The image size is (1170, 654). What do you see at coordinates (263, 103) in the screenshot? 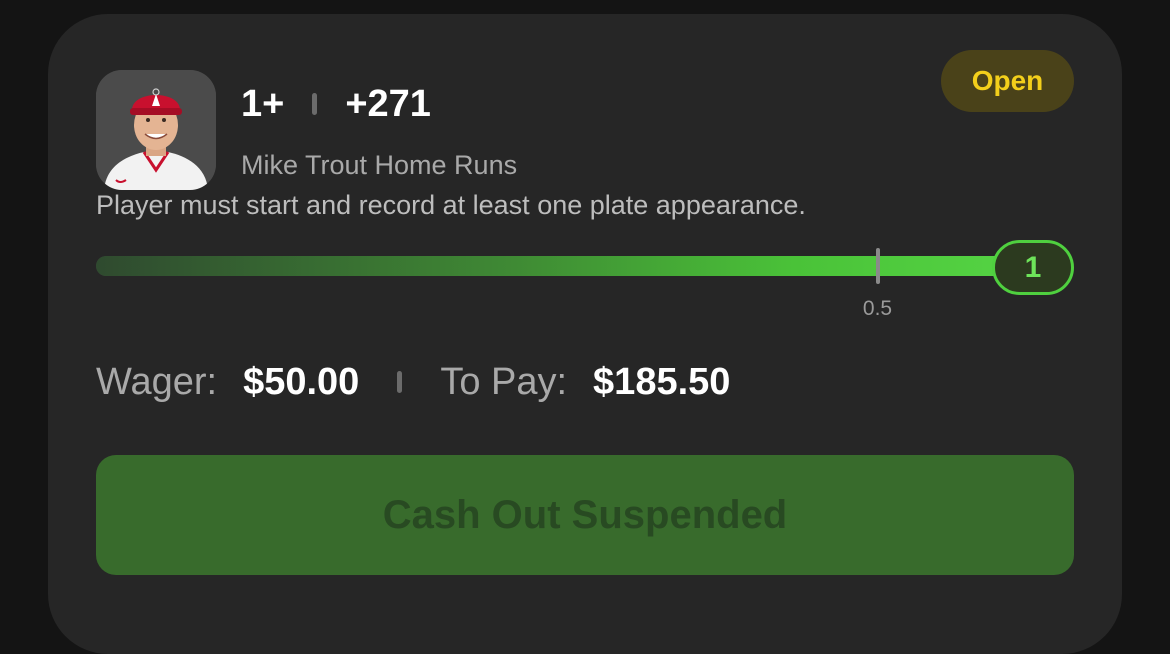
I see `bet-line: 1+` at bounding box center [263, 103].